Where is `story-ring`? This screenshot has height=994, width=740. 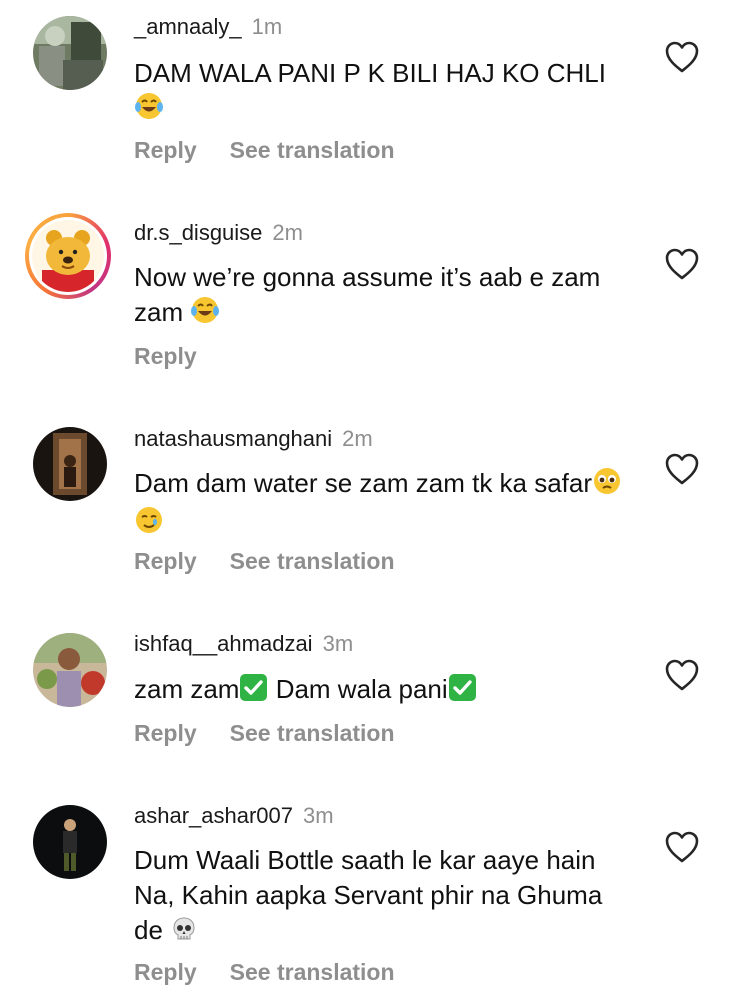 story-ring is located at coordinates (68, 256).